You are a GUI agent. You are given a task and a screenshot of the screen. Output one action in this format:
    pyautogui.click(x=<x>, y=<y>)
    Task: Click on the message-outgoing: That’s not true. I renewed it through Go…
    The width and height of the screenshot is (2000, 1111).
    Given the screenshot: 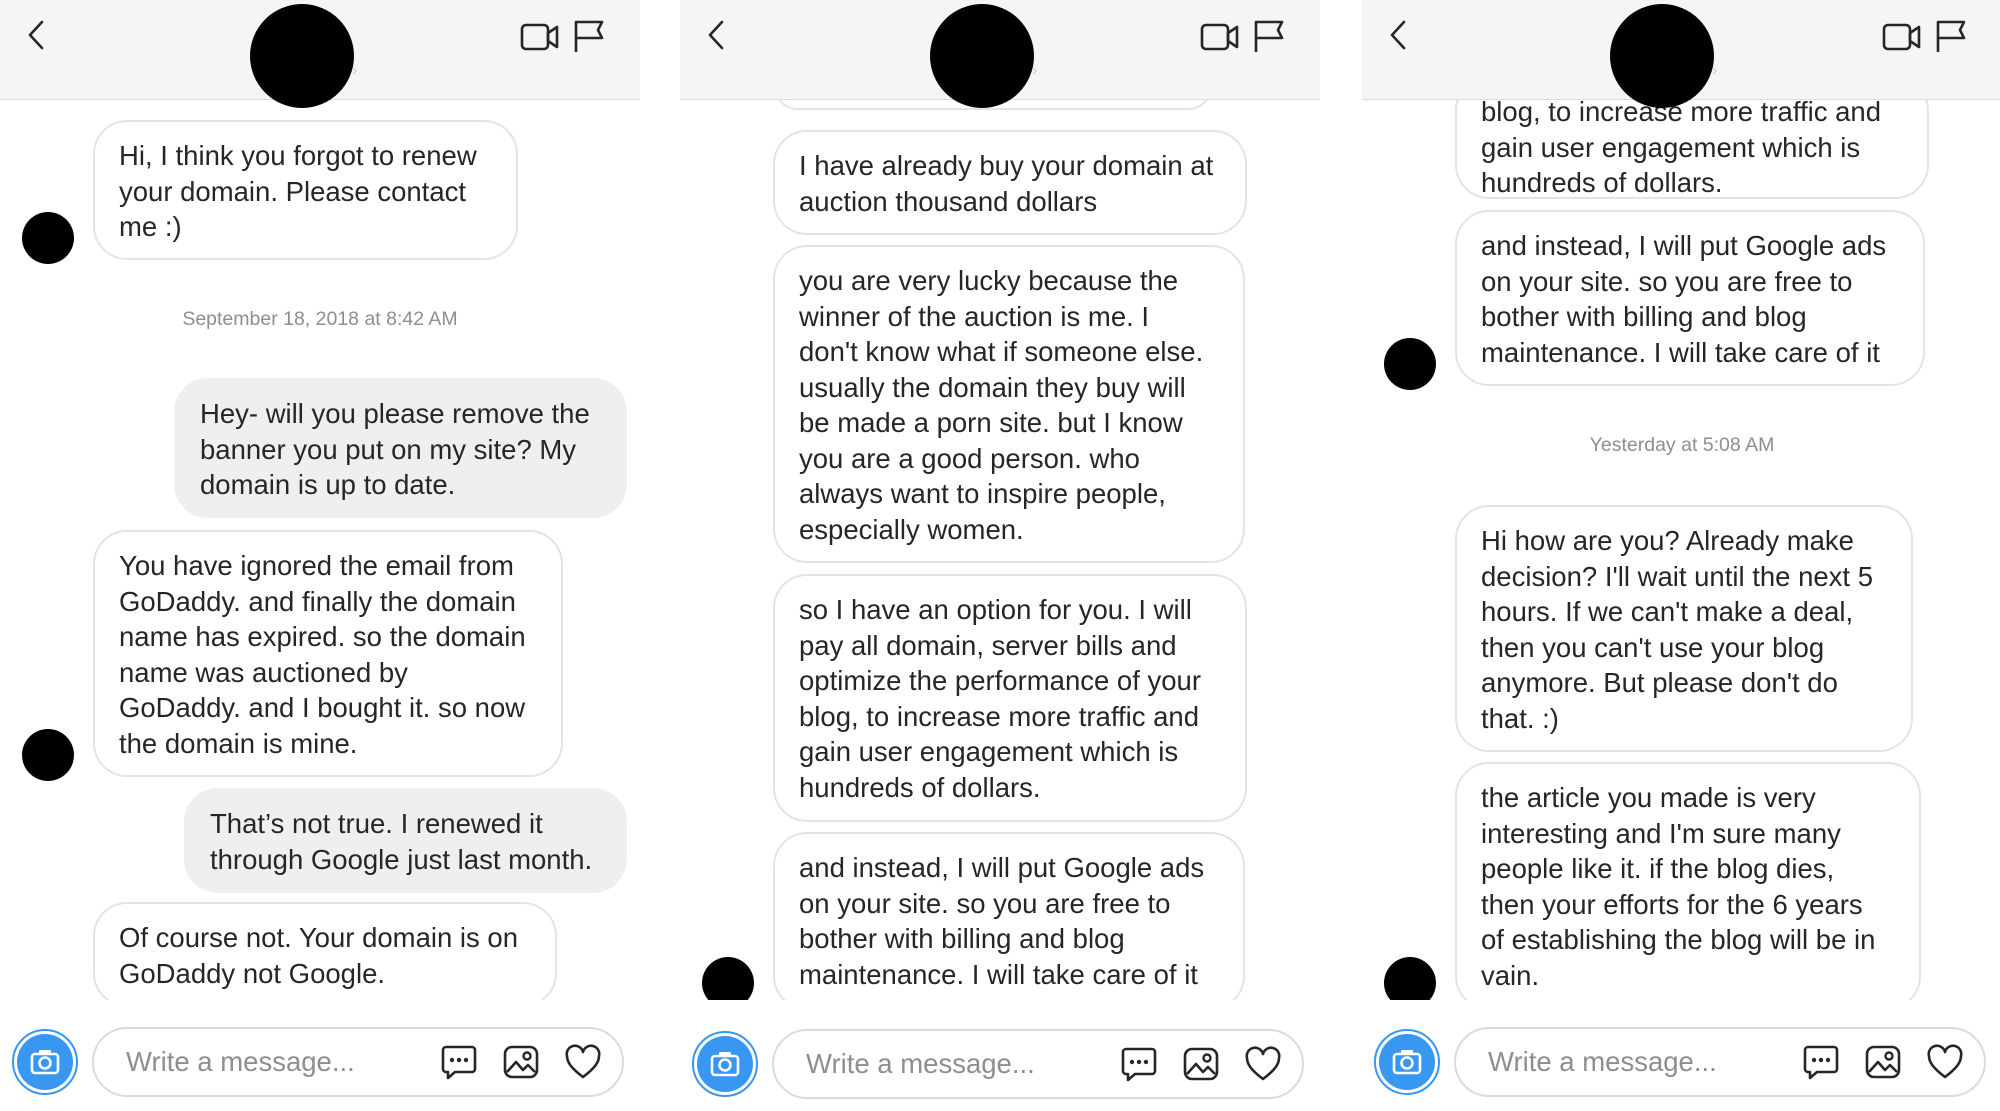 What is the action you would take?
    pyautogui.click(x=405, y=840)
    